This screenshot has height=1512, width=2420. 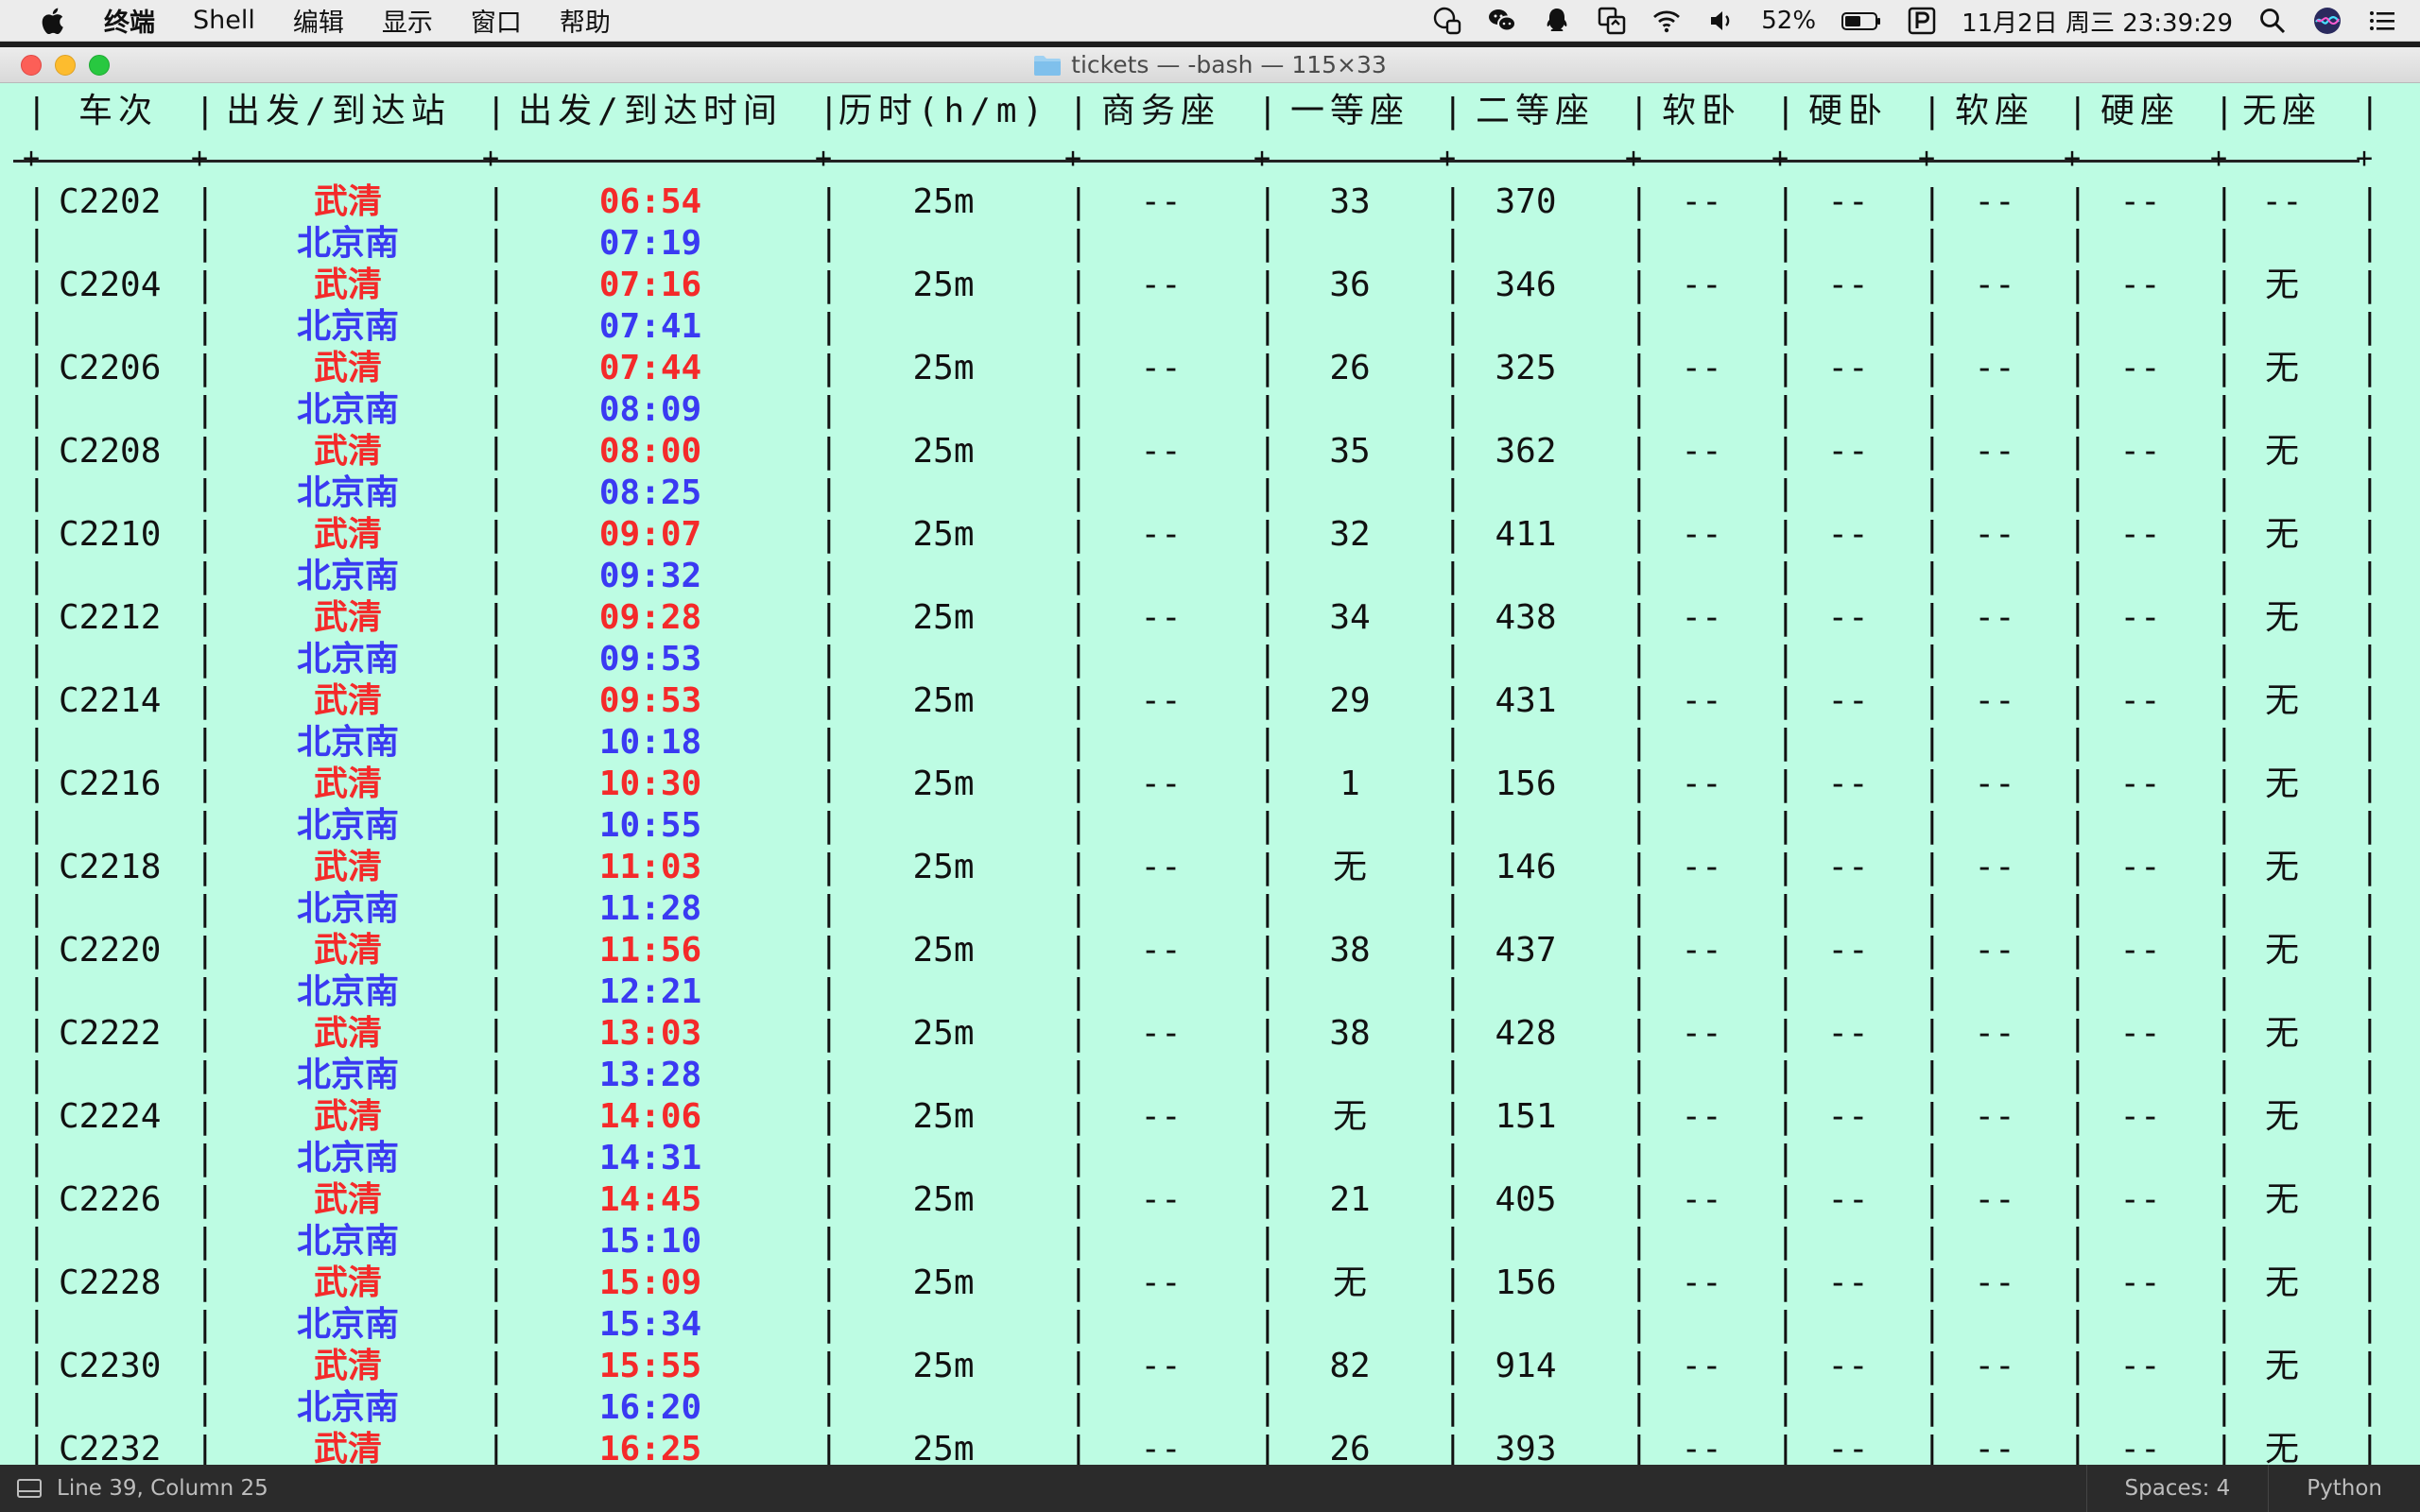 I want to click on title-bar: tickets — -bash — 115×33, so click(x=1210, y=65).